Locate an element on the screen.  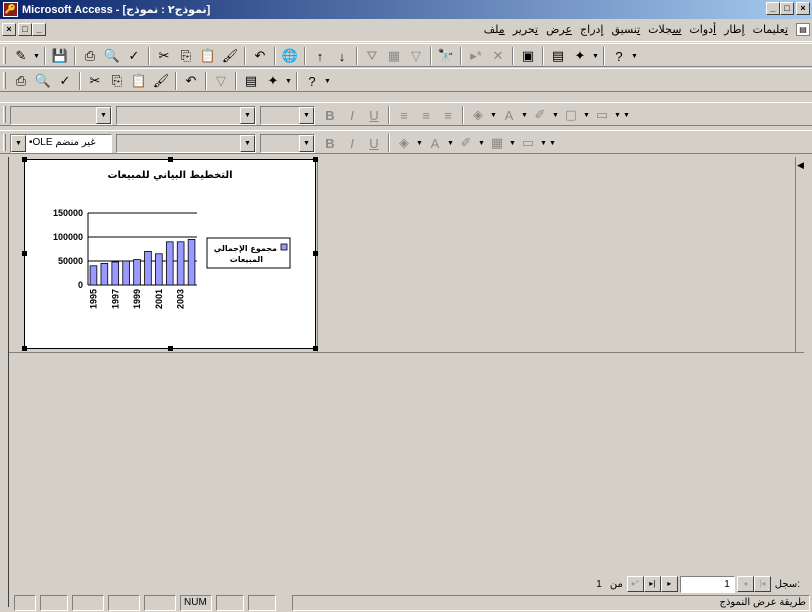
sort-descending-icon: ↓ is located at coordinates (342, 56).